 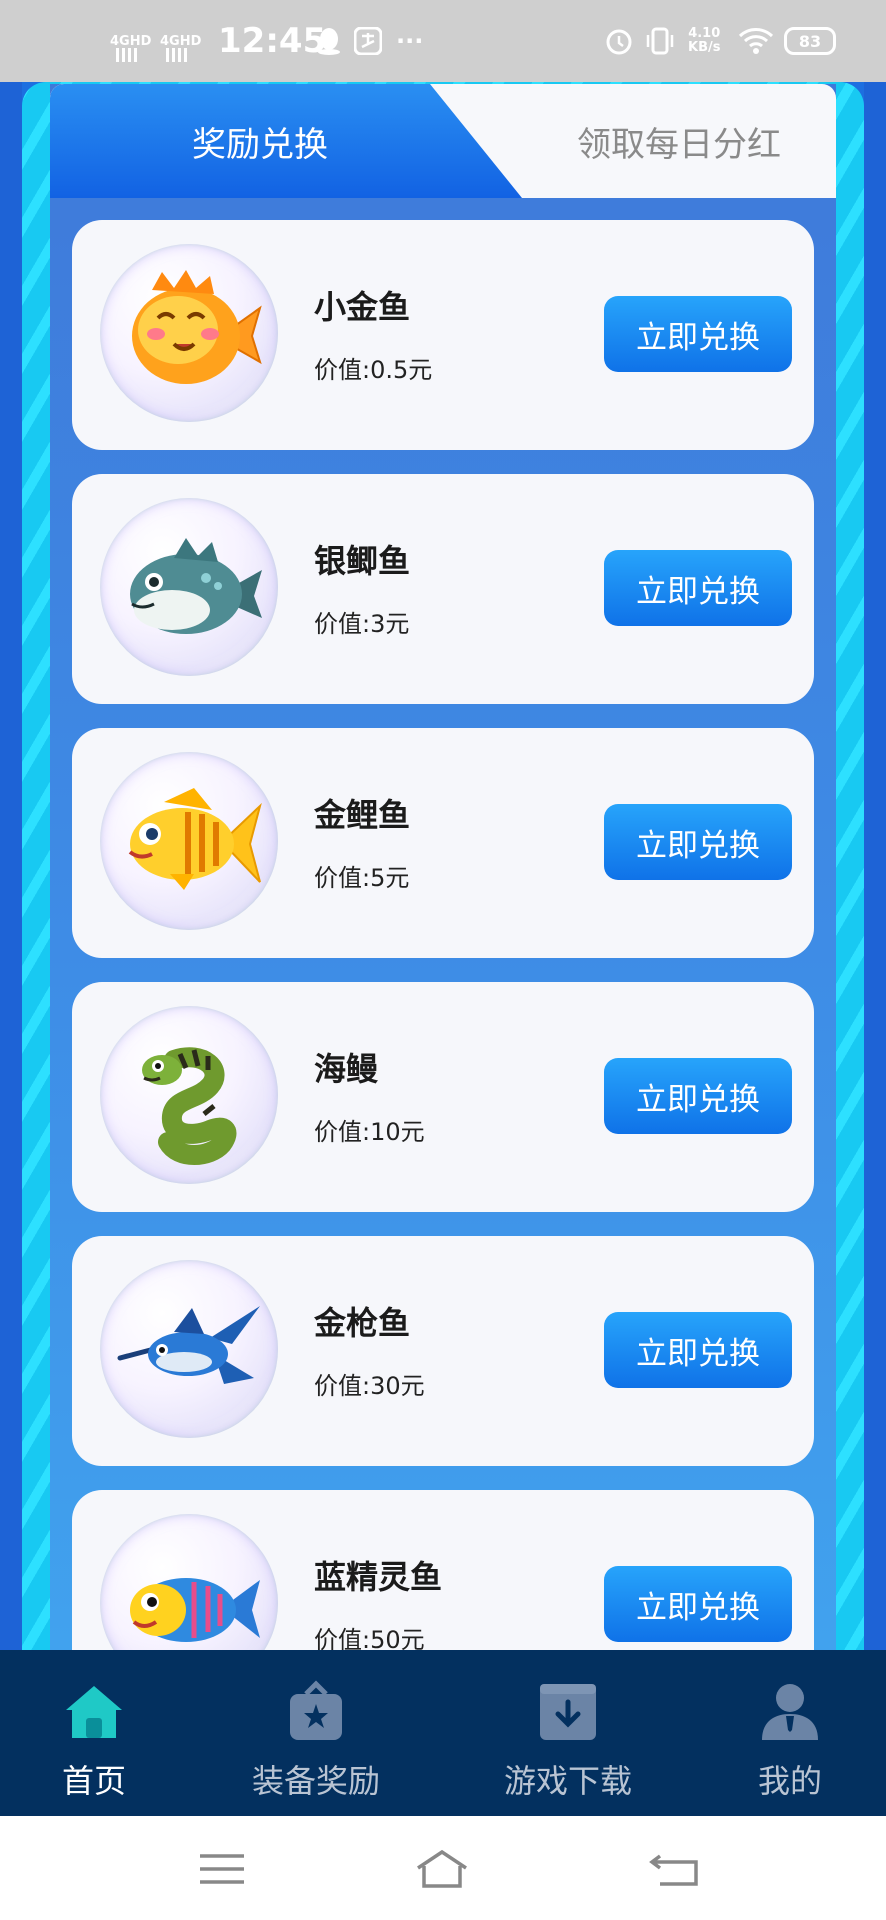 I want to click on reward-name: 海鳗, so click(x=346, y=1069).